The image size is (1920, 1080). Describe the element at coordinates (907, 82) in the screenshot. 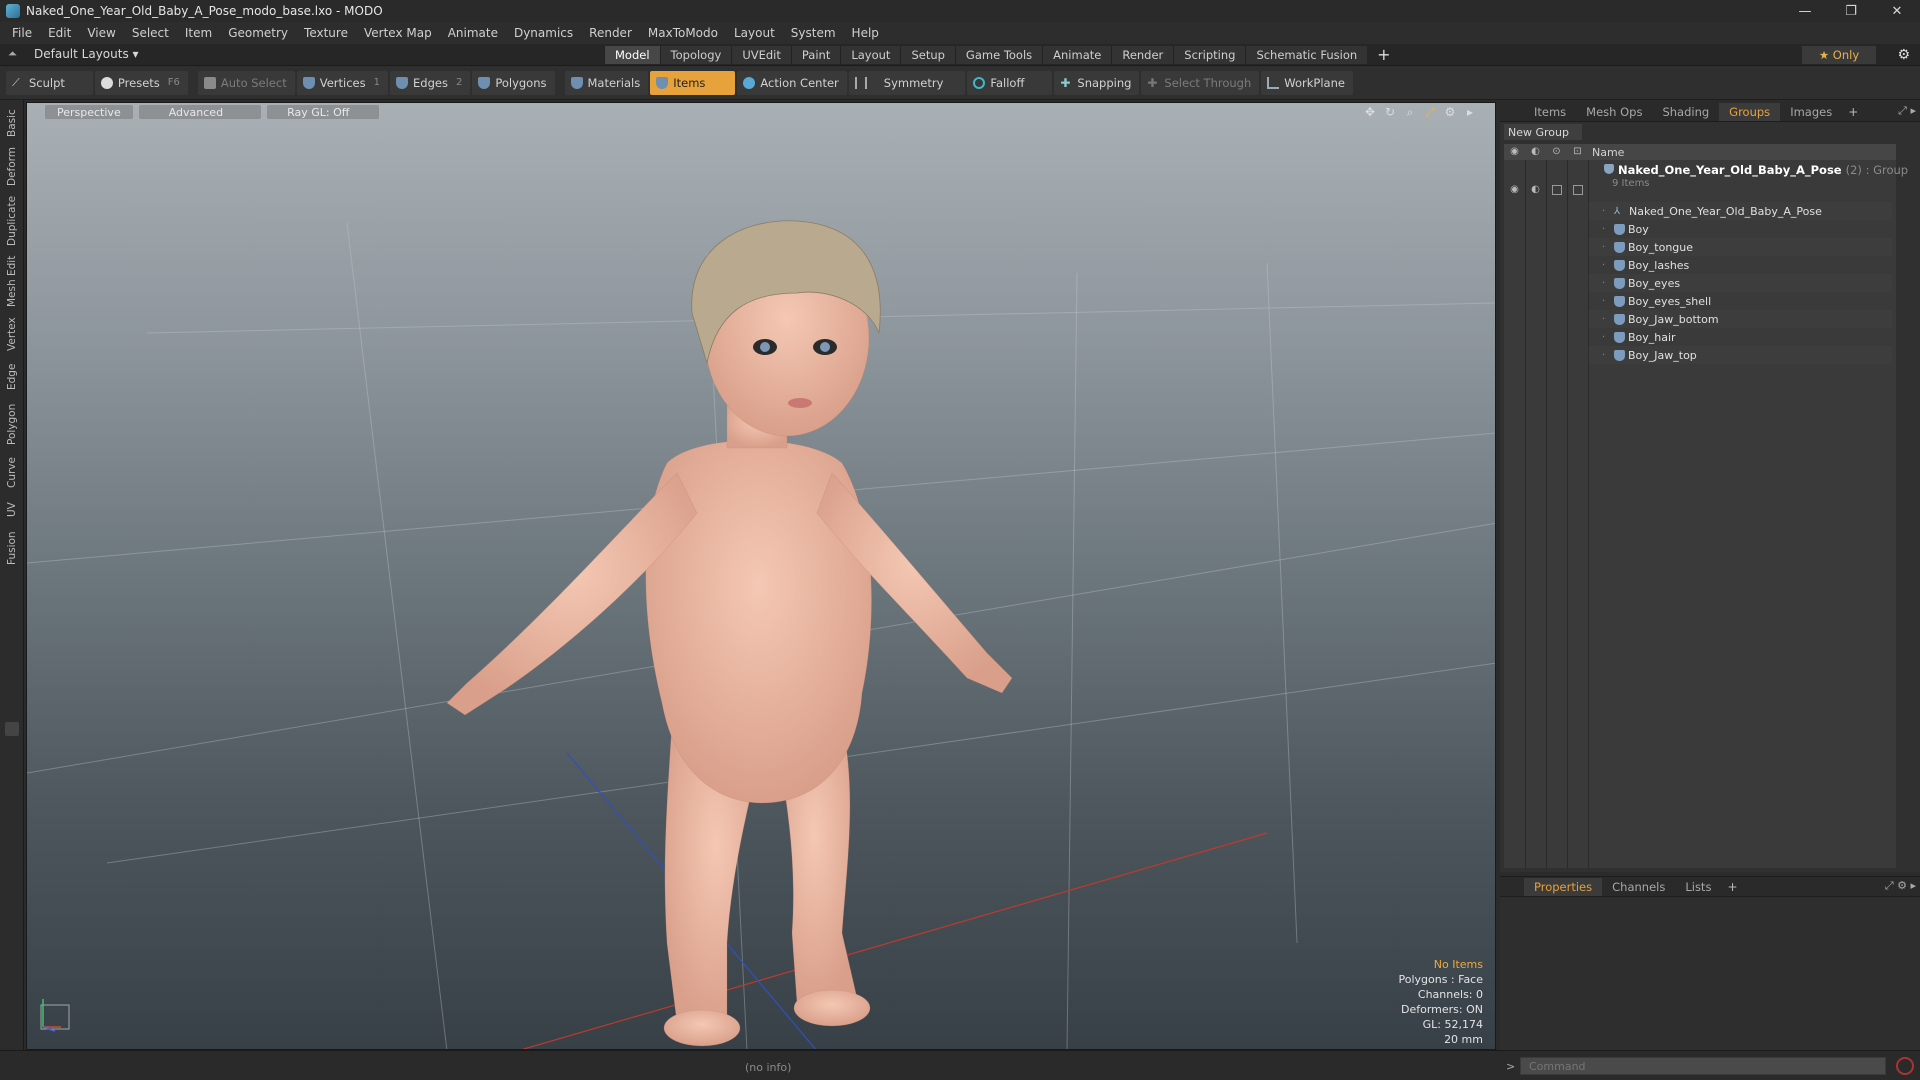

I see `symmetry-button: Symmetry` at that location.